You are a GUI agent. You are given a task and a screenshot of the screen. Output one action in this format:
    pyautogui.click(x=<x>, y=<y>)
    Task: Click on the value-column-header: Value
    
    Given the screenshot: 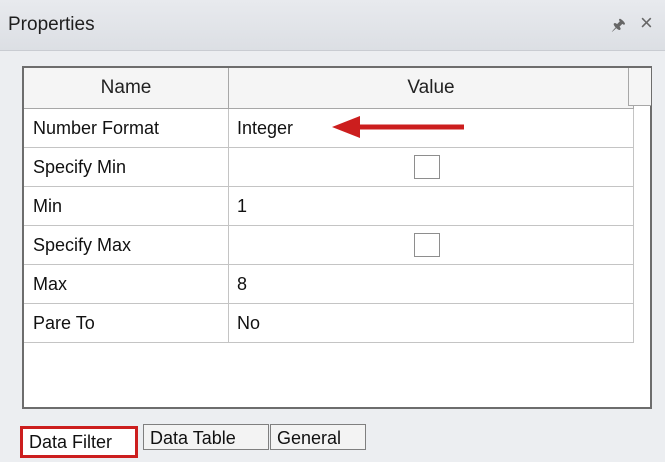 What is the action you would take?
    pyautogui.click(x=431, y=88)
    